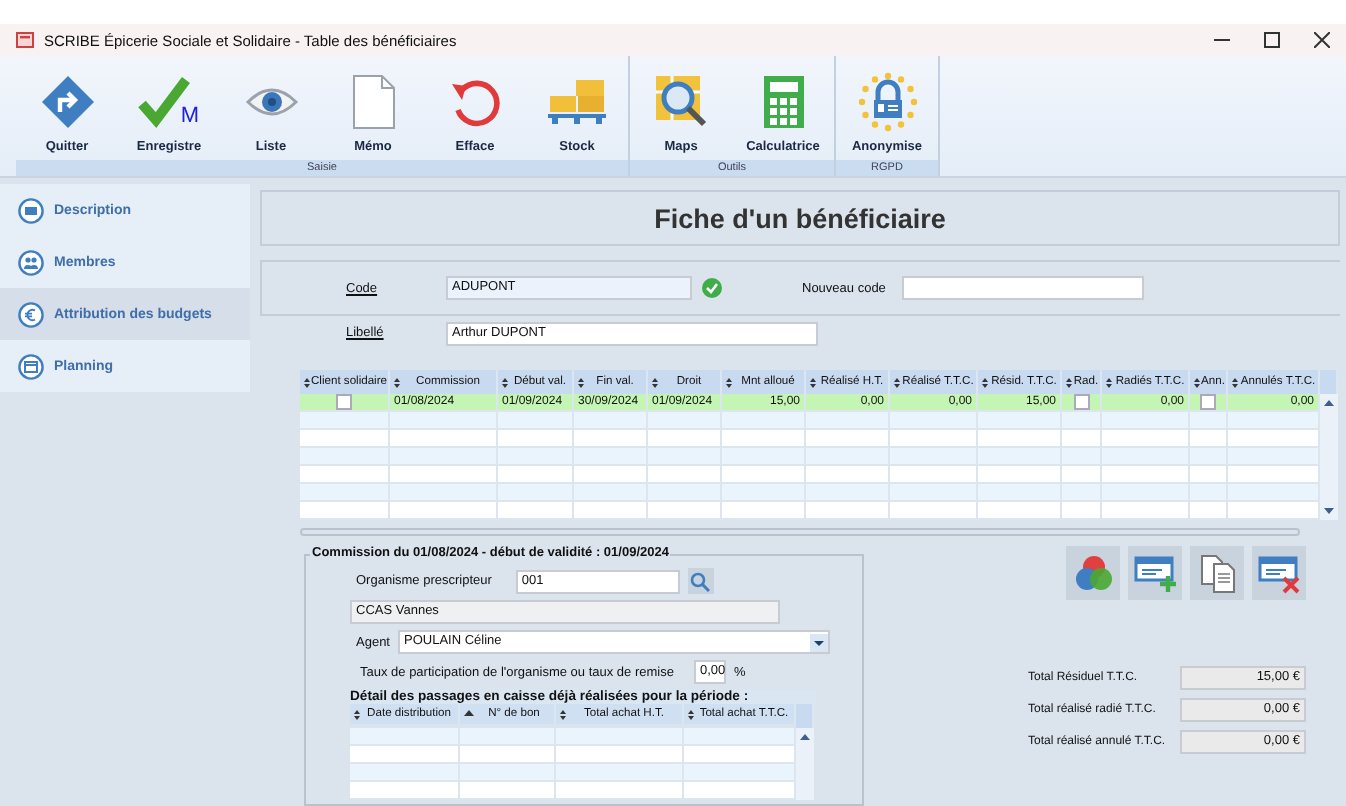 Image resolution: width=1346 pixels, height=806 pixels. Describe the element at coordinates (1322, 40) in the screenshot. I see `close-icon` at that location.